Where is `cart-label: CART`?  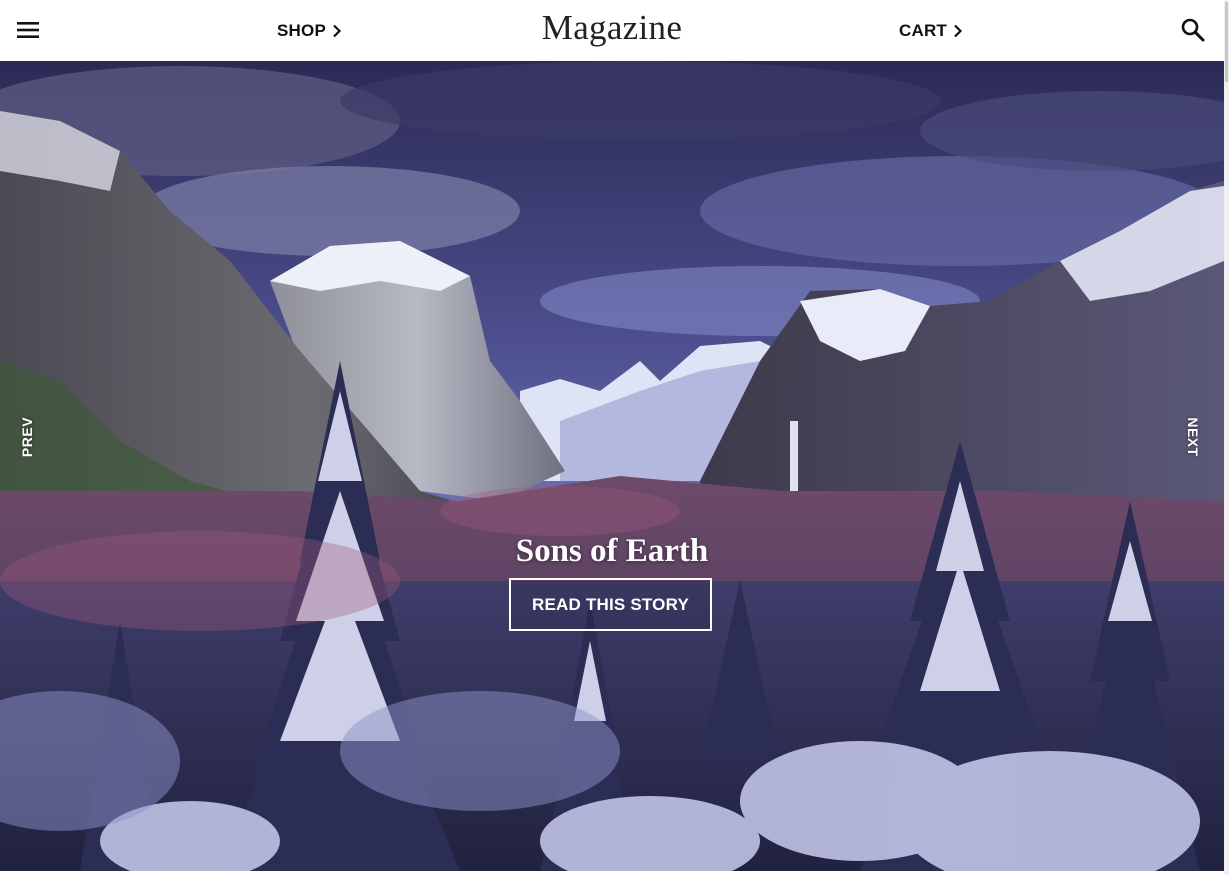 cart-label: CART is located at coordinates (923, 30).